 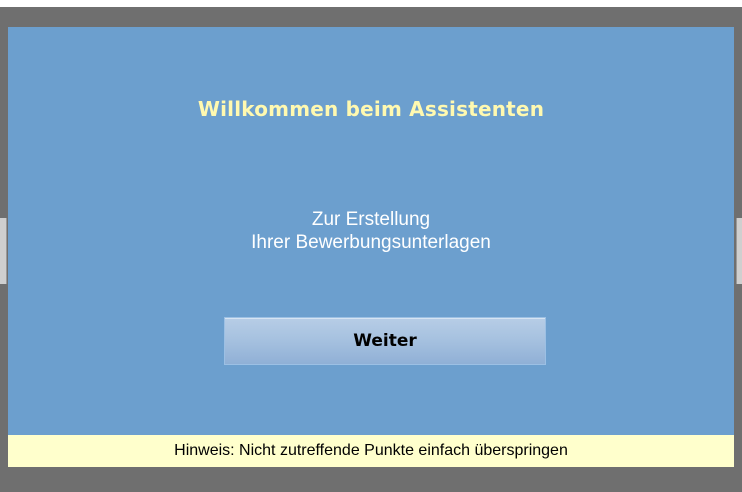 I want to click on underlying-window-edge-left, so click(x=3, y=251).